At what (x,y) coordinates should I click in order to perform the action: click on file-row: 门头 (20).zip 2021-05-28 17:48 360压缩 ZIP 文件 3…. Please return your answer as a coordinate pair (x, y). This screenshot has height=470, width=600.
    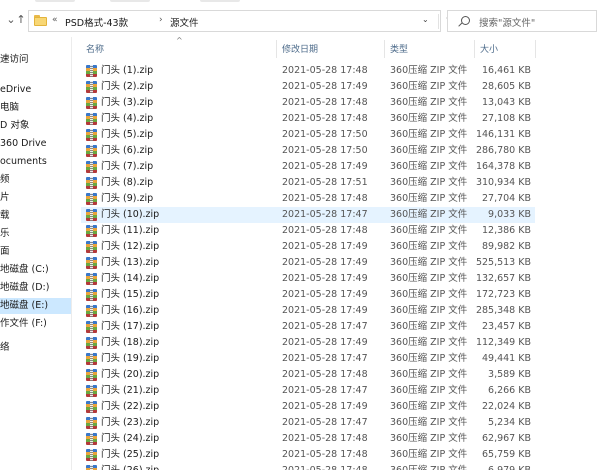
    Looking at the image, I should click on (308, 375).